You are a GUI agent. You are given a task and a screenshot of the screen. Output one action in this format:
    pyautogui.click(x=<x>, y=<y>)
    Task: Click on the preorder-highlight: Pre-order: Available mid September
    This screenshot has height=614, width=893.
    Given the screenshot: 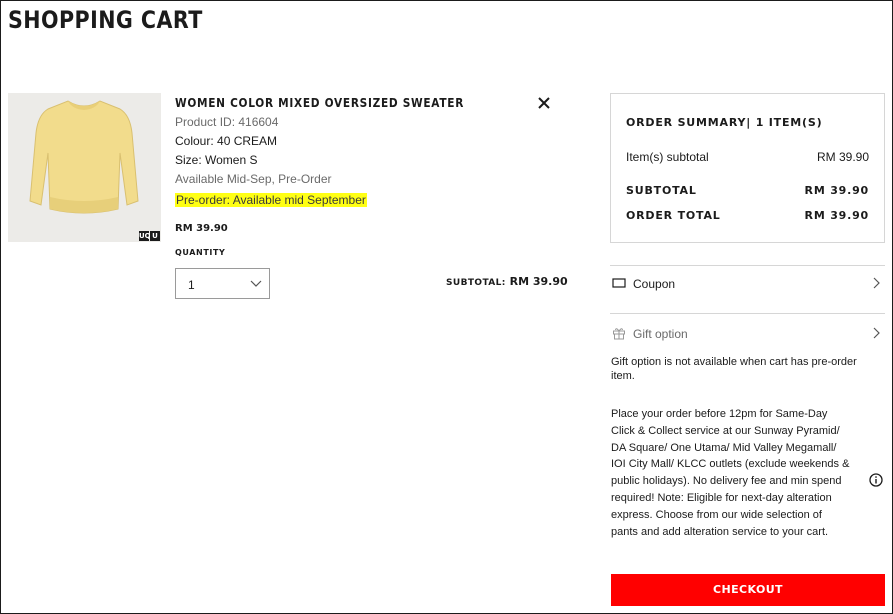 What is the action you would take?
    pyautogui.click(x=271, y=200)
    